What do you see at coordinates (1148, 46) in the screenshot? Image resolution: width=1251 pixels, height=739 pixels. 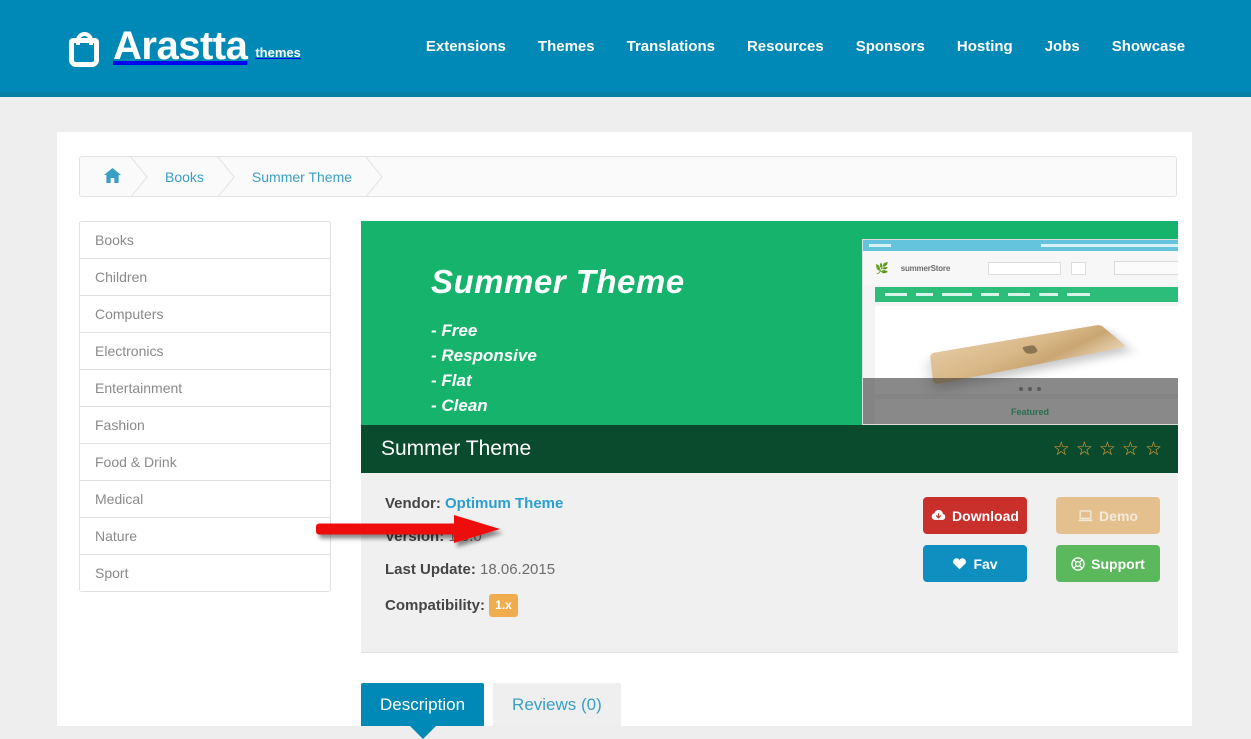 I see `nav-item-showcase: Showcase` at bounding box center [1148, 46].